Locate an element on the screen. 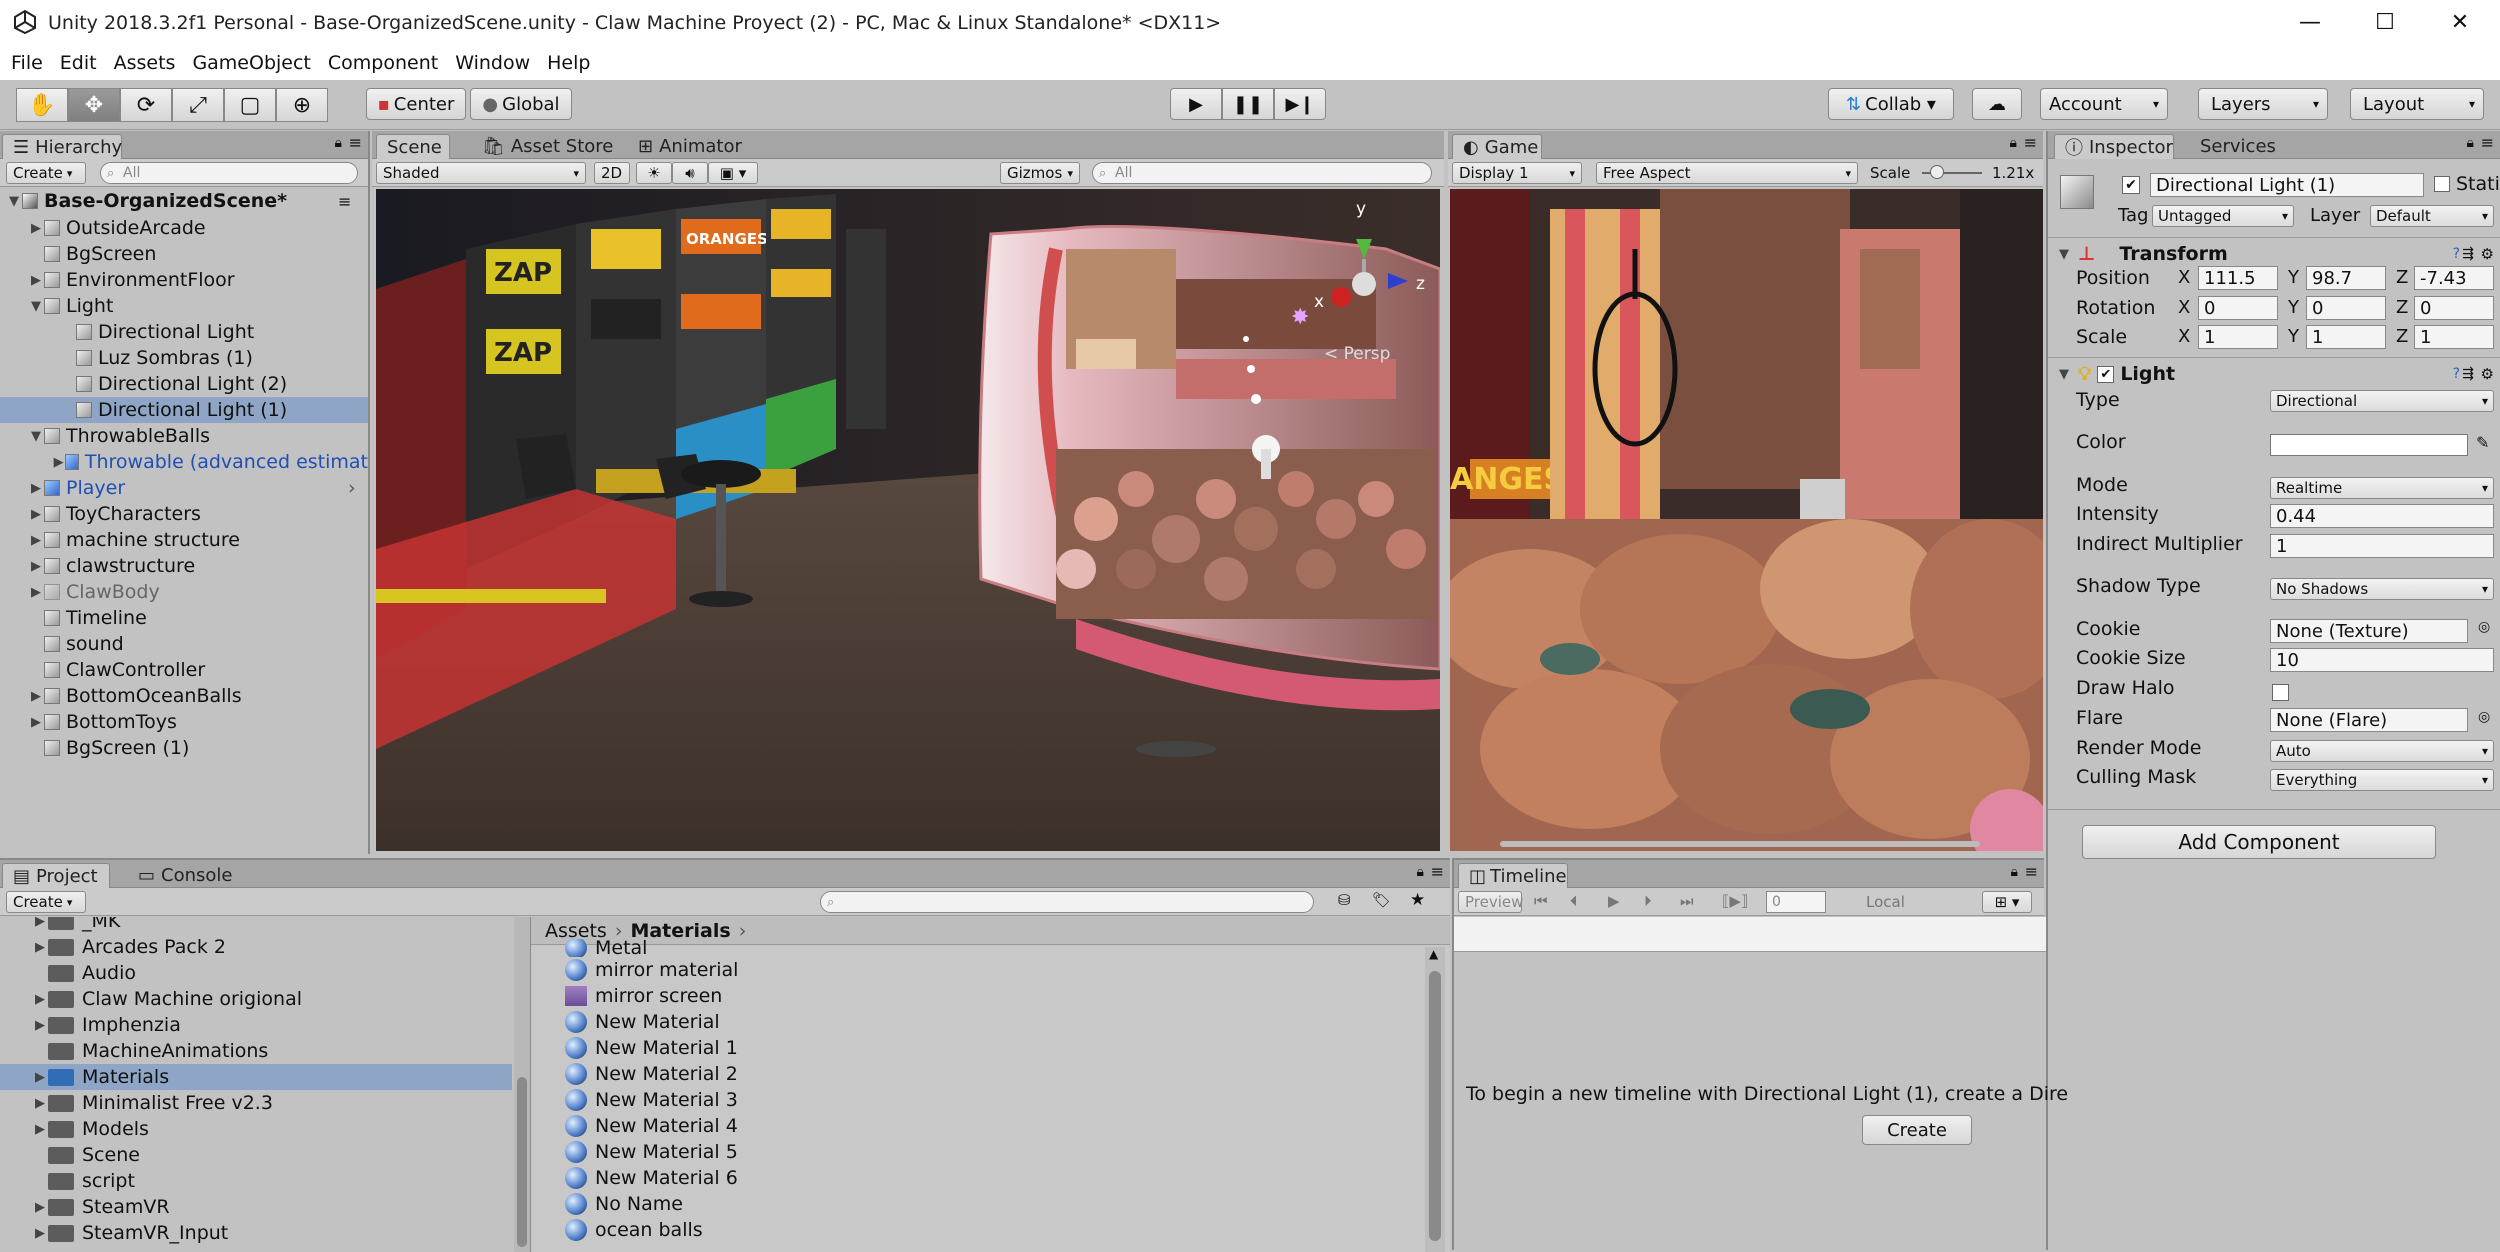 This screenshot has height=1252, width=2500. tab-project: ▤ Project is located at coordinates (56, 875).